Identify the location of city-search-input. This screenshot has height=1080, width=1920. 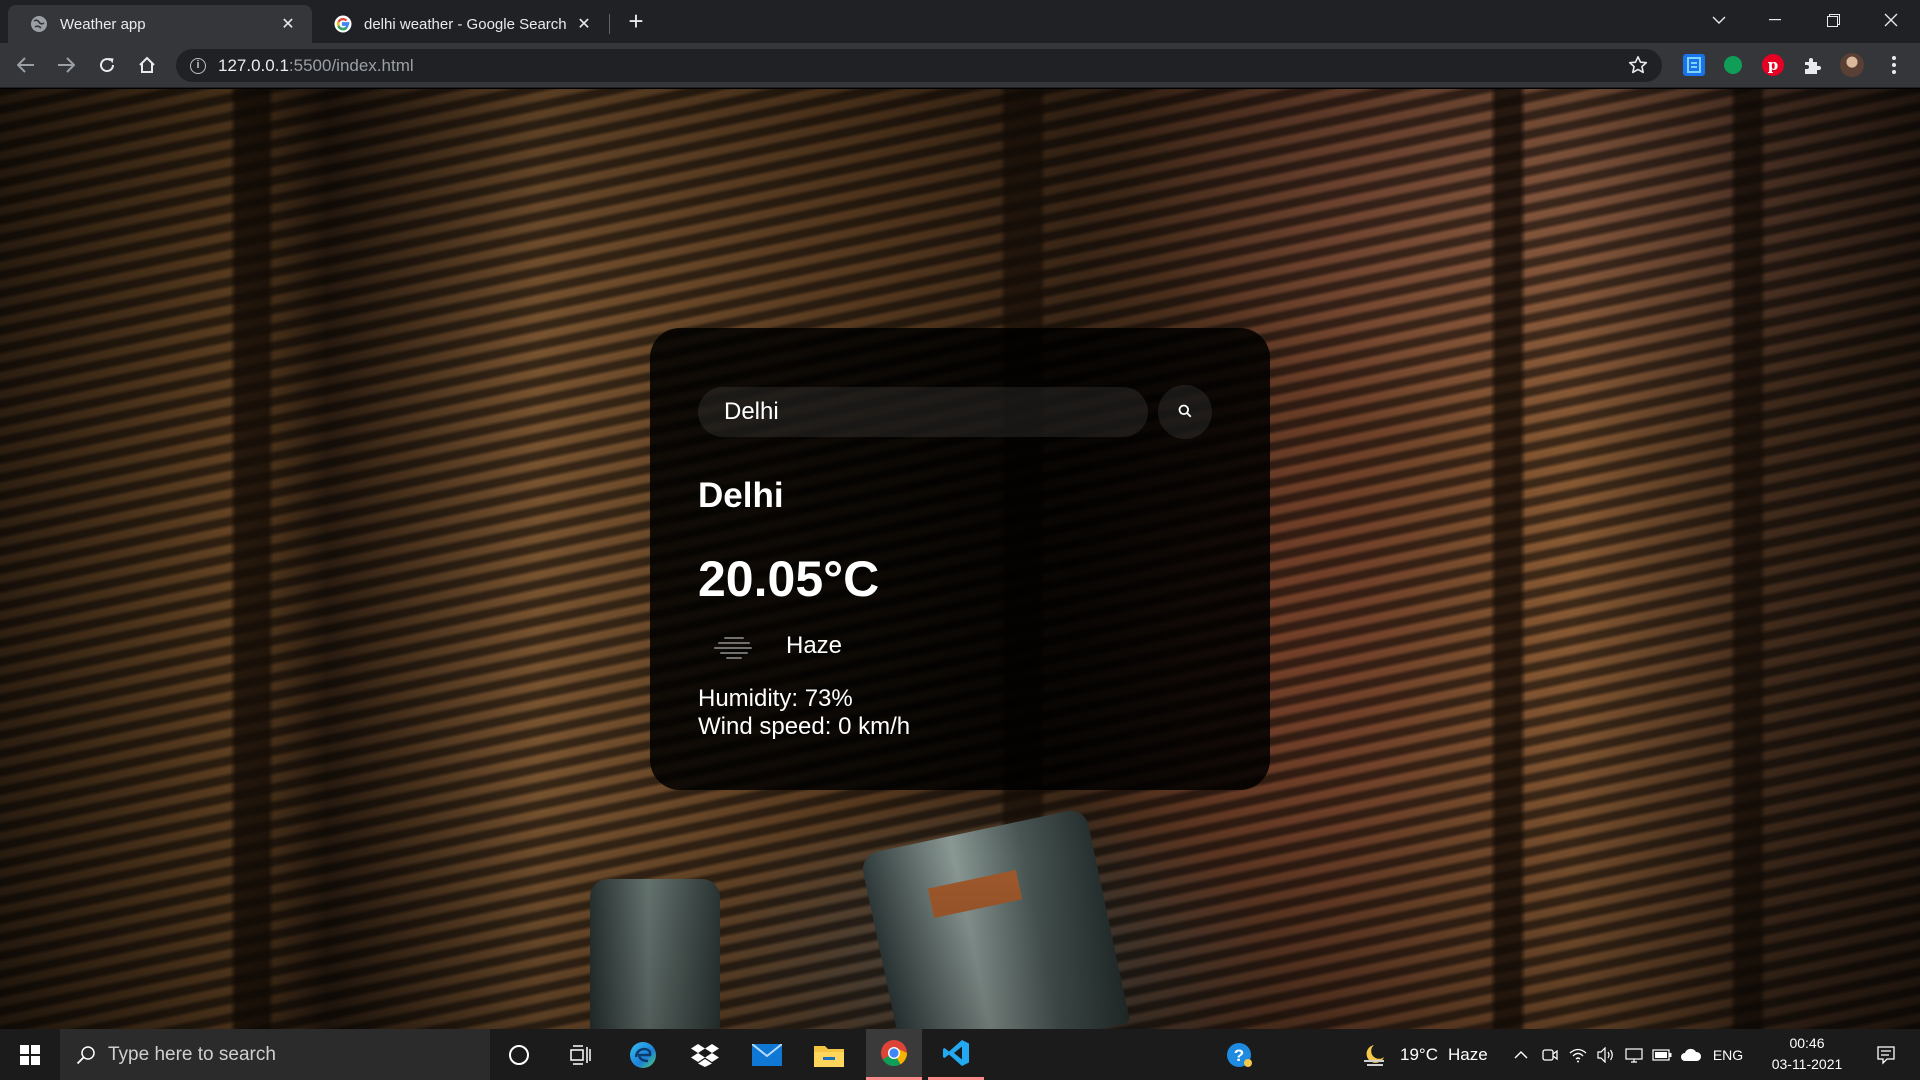
(923, 412).